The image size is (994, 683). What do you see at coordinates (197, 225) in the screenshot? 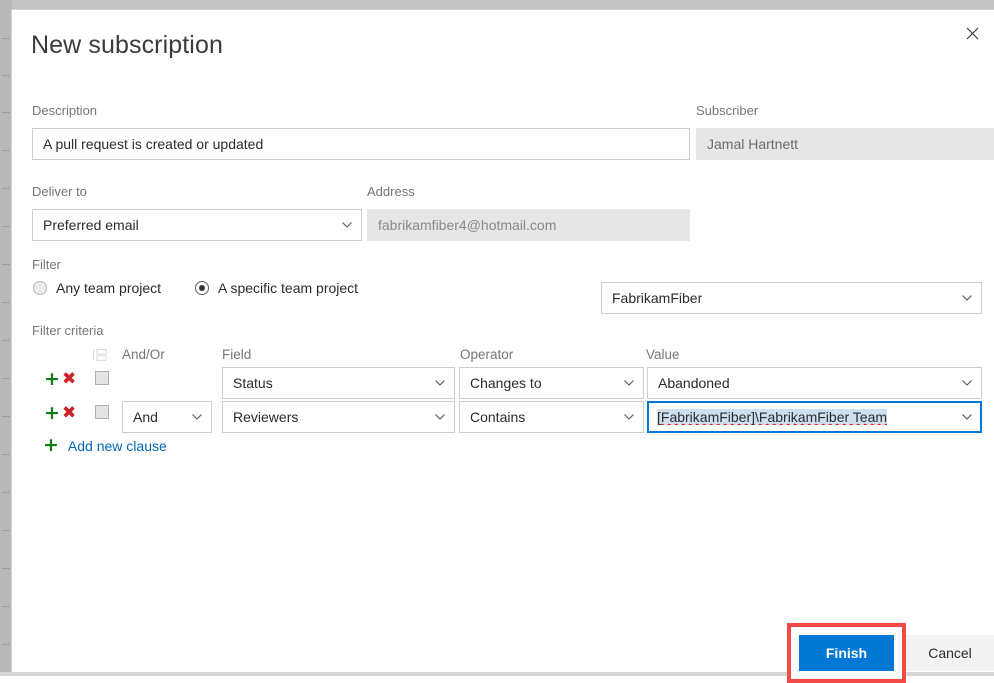
I see `deliver-to-dropdown: Preferred email` at bounding box center [197, 225].